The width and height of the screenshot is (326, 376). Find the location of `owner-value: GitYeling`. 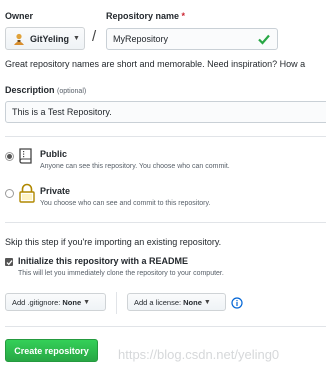

owner-value: GitYeling is located at coordinates (50, 38).